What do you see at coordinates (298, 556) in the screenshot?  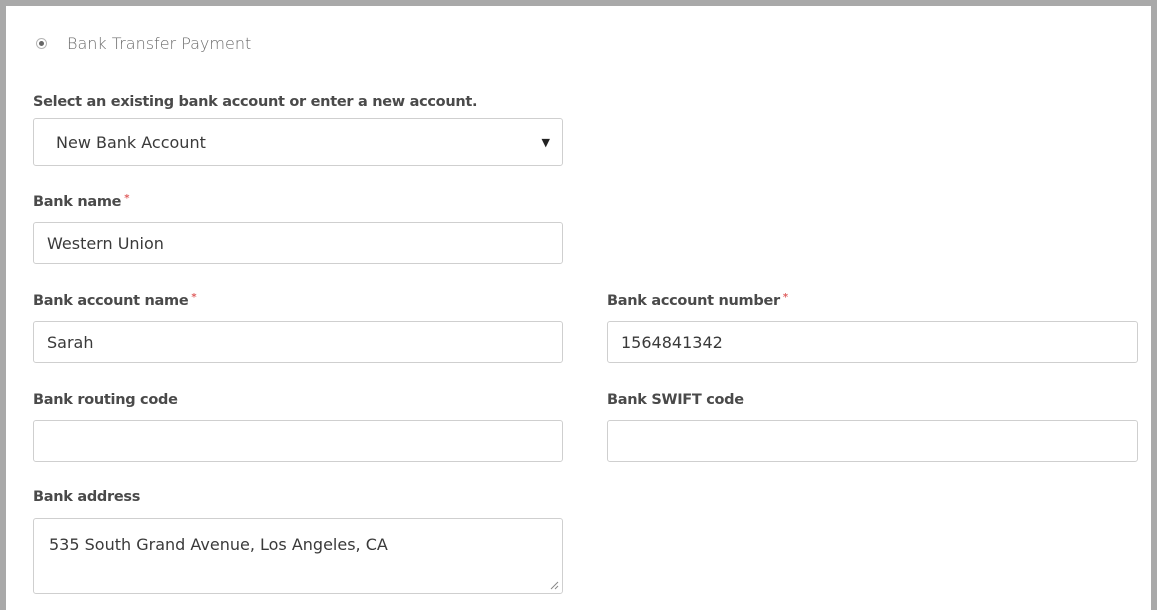 I see `bank-address-textarea: 535 South Grand Avenue, Los Angeles, CA` at bounding box center [298, 556].